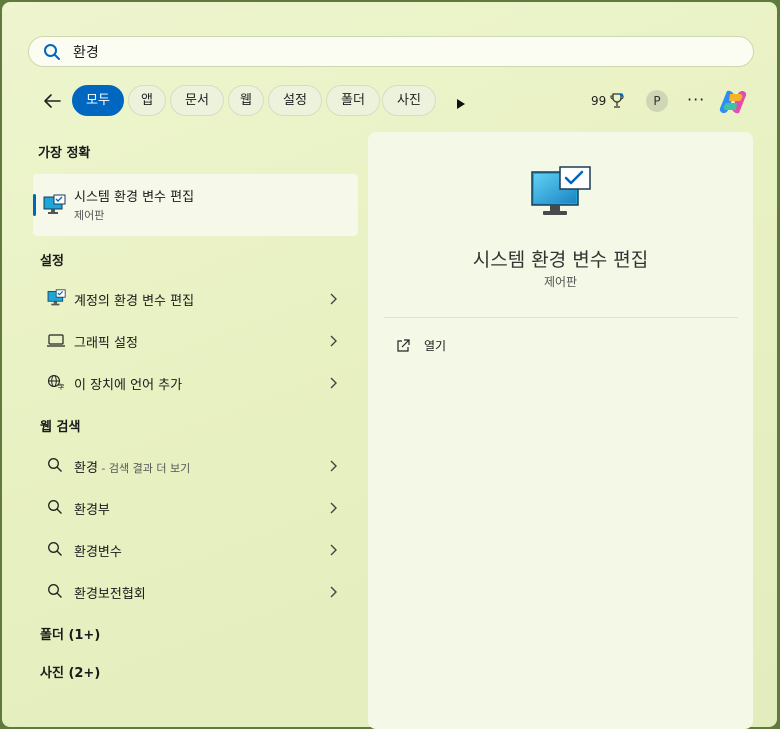 Image resolution: width=780 pixels, height=729 pixels. I want to click on list-item: 환경부, so click(195, 507).